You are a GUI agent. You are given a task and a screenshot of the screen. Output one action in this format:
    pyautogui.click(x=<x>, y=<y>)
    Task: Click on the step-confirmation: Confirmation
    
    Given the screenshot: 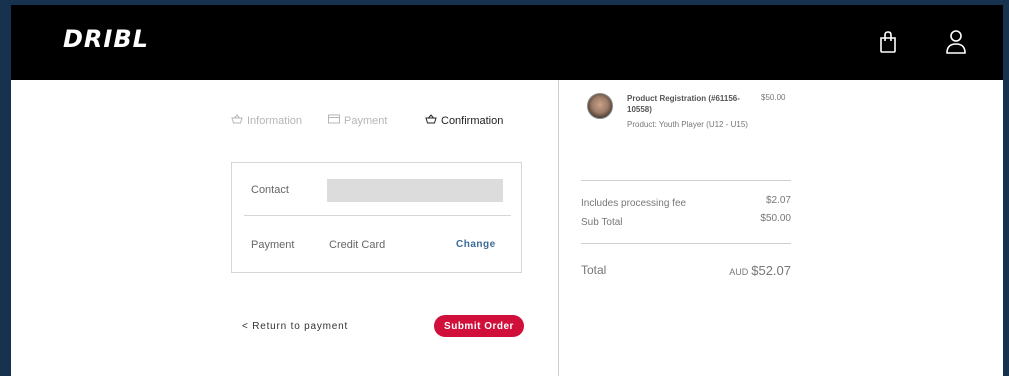 What is the action you would take?
    pyautogui.click(x=464, y=120)
    